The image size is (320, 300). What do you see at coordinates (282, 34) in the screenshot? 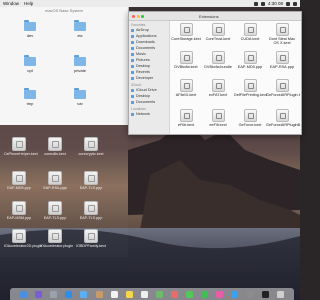
I see `file-item: Dont Steal Mac OS X.kext` at bounding box center [282, 34].